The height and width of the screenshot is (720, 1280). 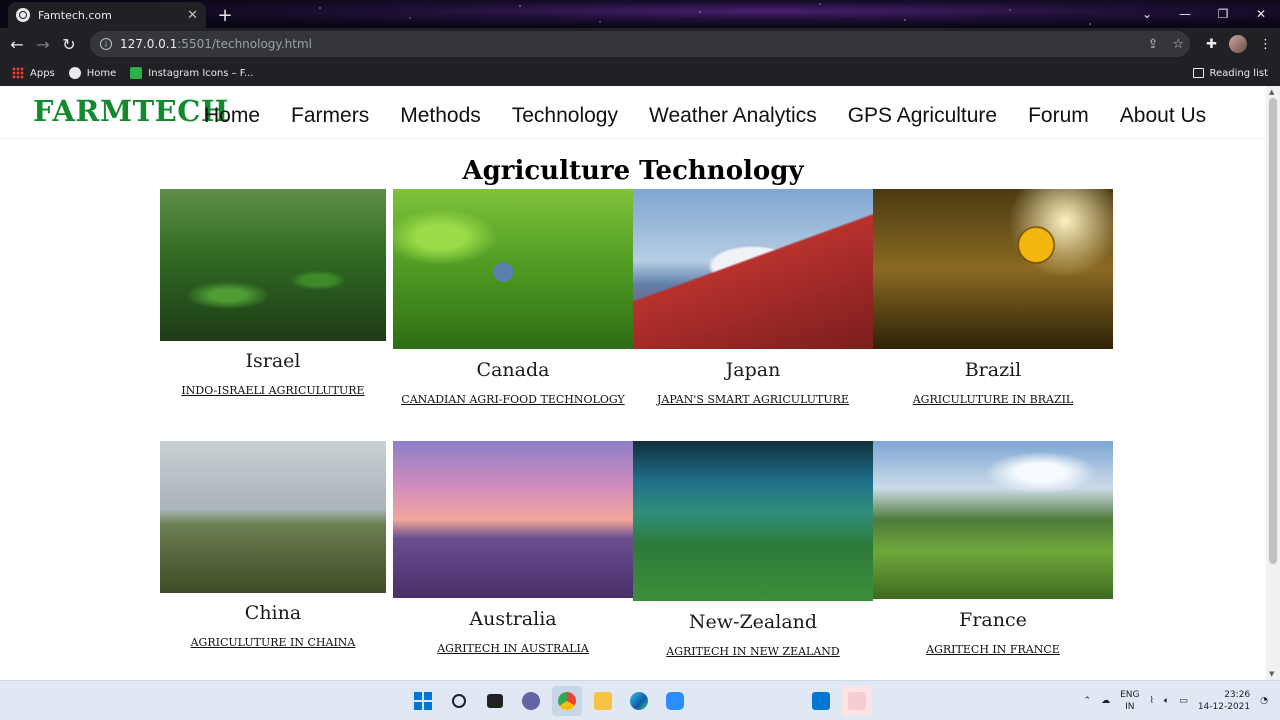 I want to click on info-icon: i, so click(x=106, y=44).